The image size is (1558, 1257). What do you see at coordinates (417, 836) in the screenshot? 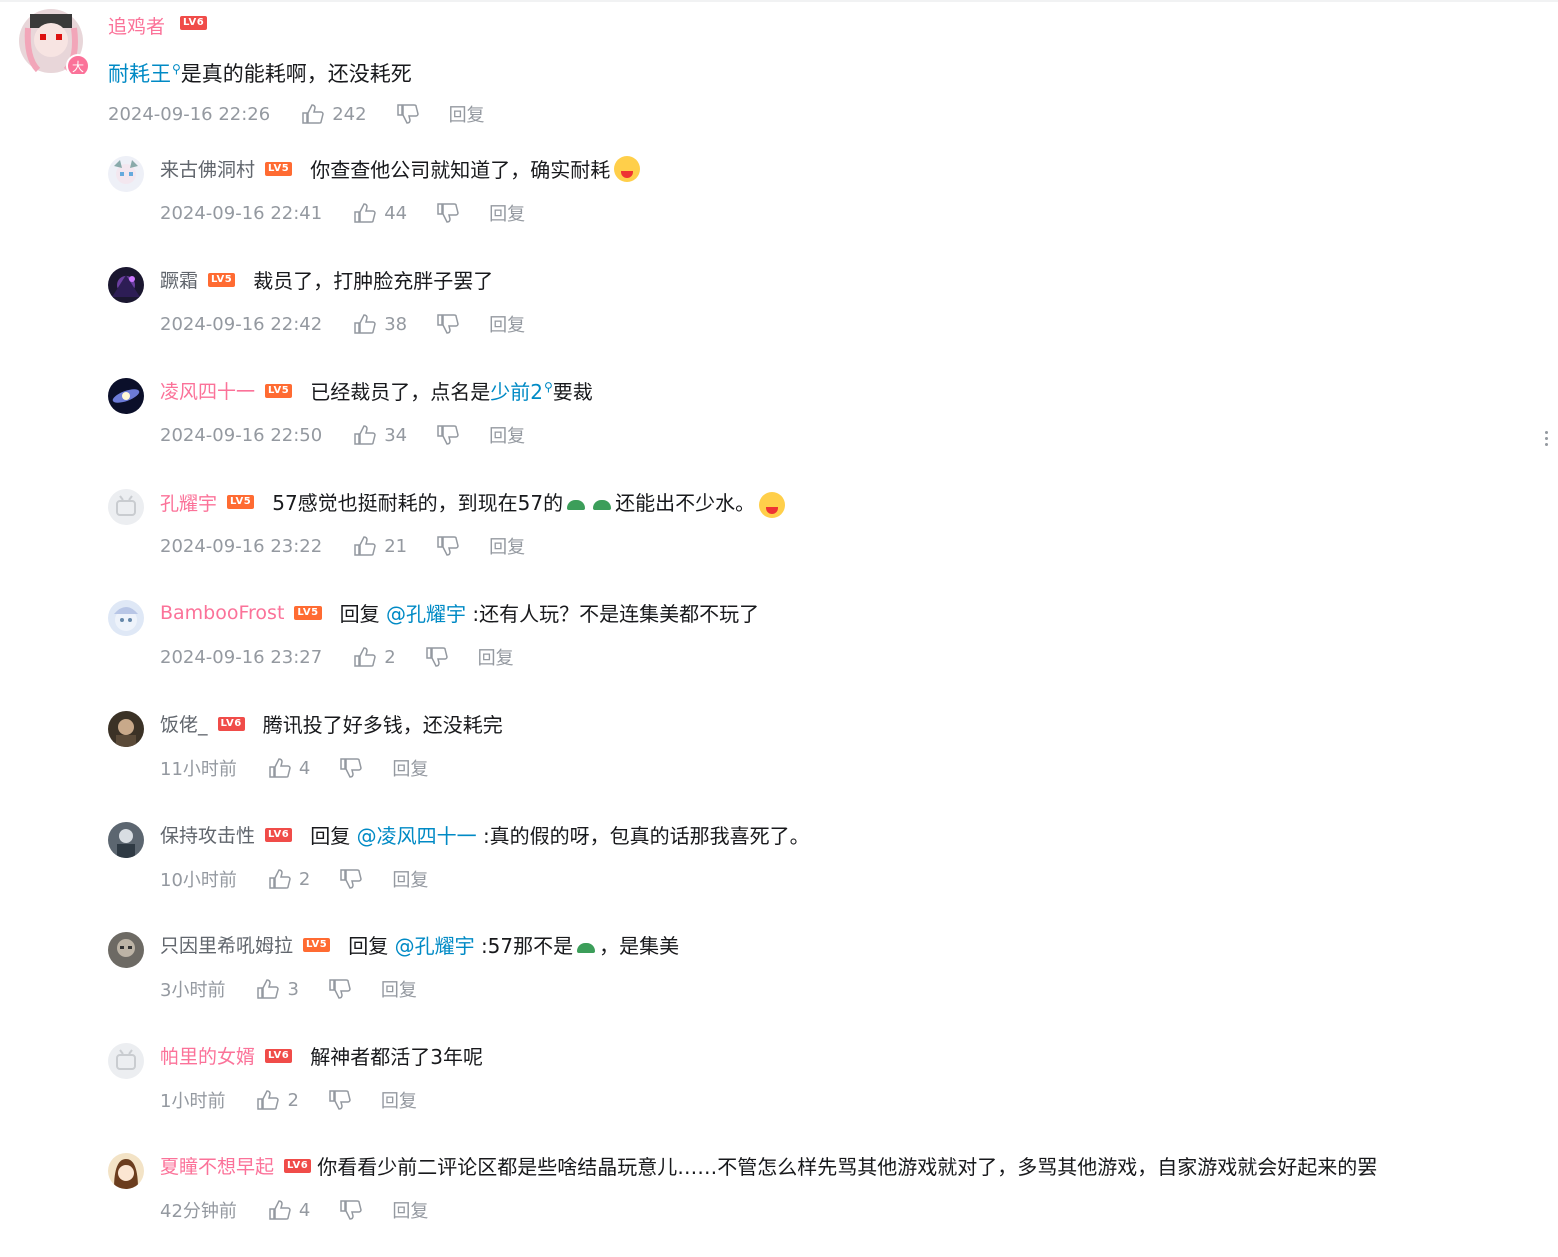
I see `mention-link: @凌风四十一` at bounding box center [417, 836].